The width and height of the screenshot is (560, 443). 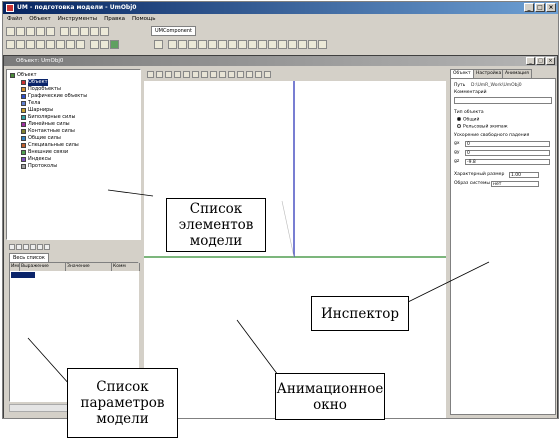 What do you see at coordinates (232, 44) in the screenshot?
I see `spring-icon` at bounding box center [232, 44].